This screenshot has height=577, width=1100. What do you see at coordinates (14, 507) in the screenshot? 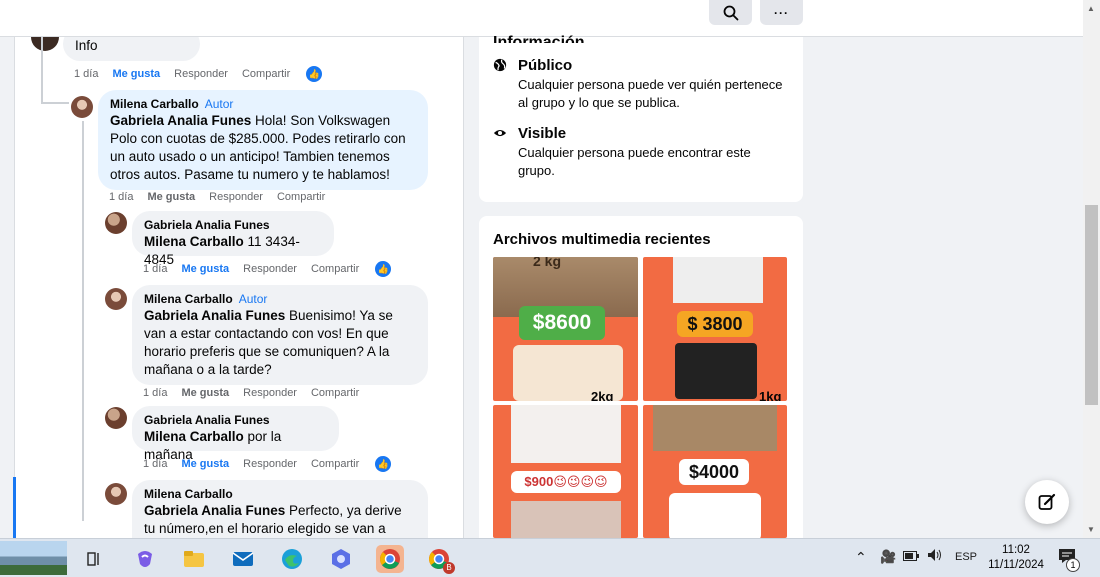
I see `active-indicator` at bounding box center [14, 507].